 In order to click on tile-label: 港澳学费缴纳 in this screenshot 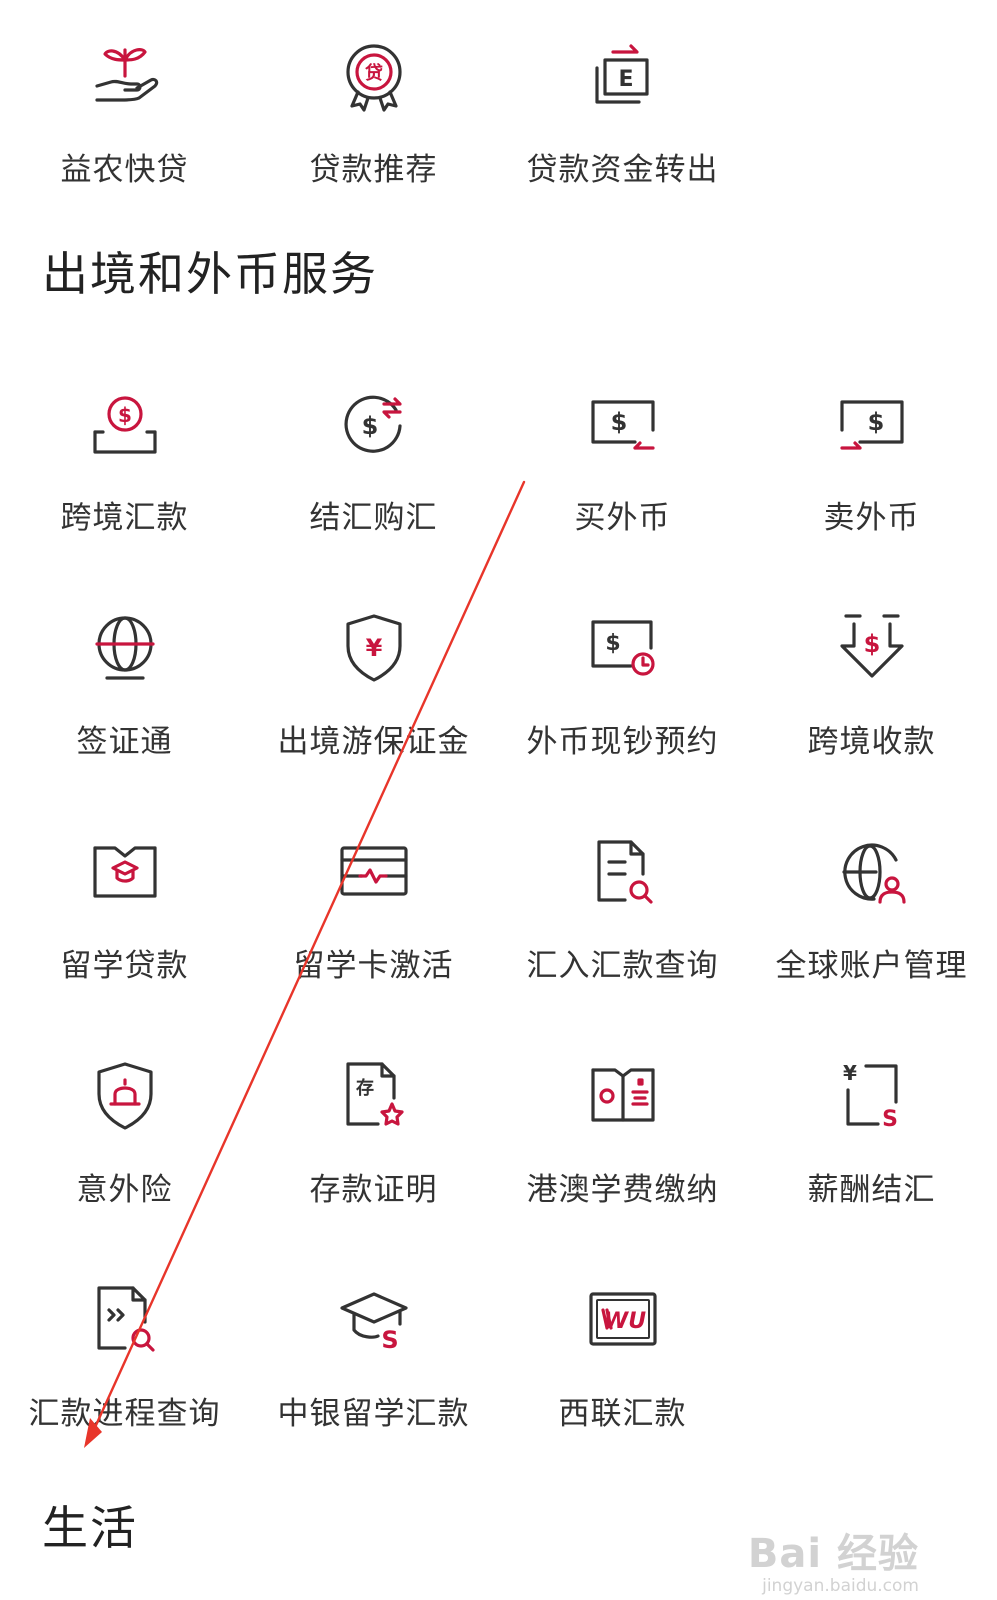, I will do `click(622, 1190)`.